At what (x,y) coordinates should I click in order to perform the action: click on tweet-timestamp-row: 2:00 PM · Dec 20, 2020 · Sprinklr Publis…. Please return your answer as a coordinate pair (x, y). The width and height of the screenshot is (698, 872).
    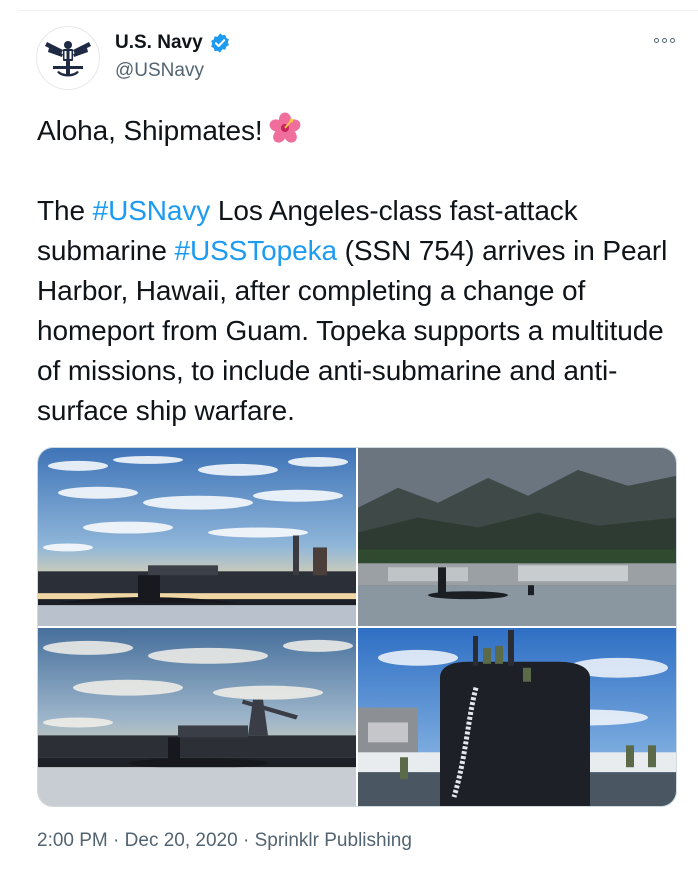
    Looking at the image, I should click on (224, 841).